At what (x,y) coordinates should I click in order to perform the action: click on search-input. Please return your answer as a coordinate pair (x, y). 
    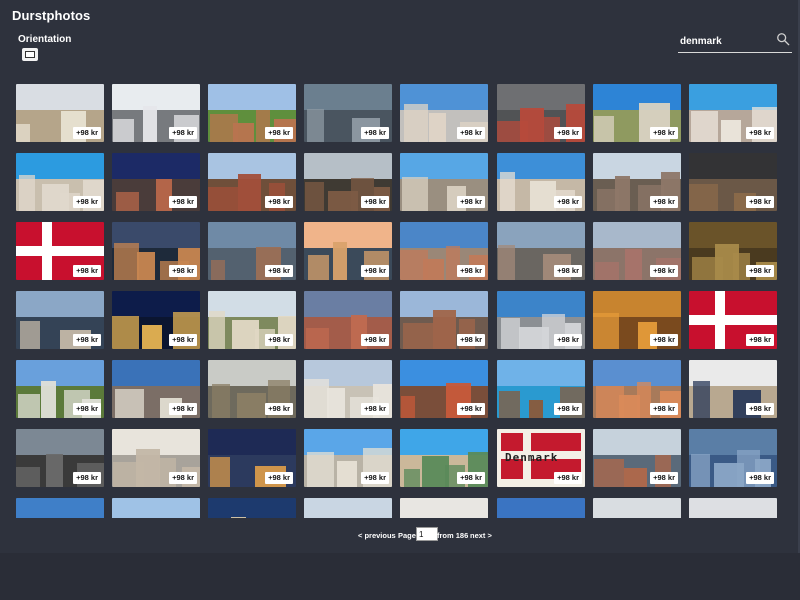
    Looking at the image, I should click on (725, 41).